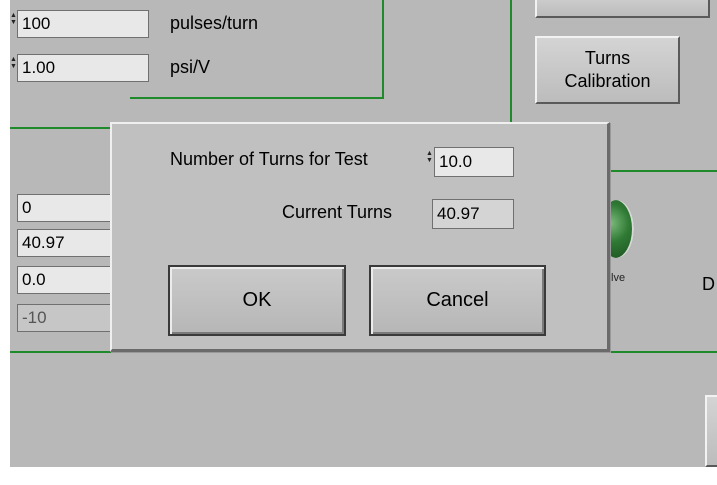 This screenshot has height=485, width=717. Describe the element at coordinates (337, 212) in the screenshot. I see `current-turns-label: Current Turns` at that location.